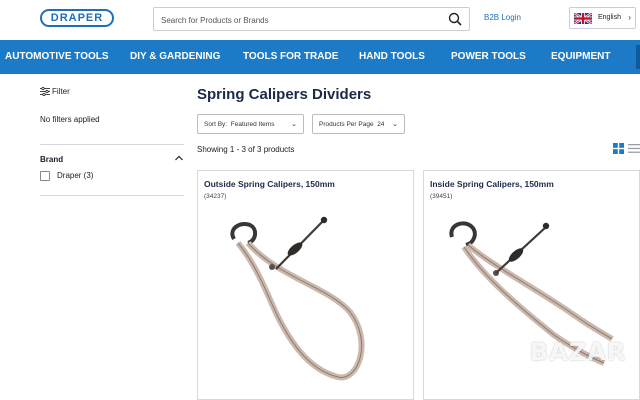 Image resolution: width=640 pixels, height=400 pixels. I want to click on language-label: English, so click(609, 17).